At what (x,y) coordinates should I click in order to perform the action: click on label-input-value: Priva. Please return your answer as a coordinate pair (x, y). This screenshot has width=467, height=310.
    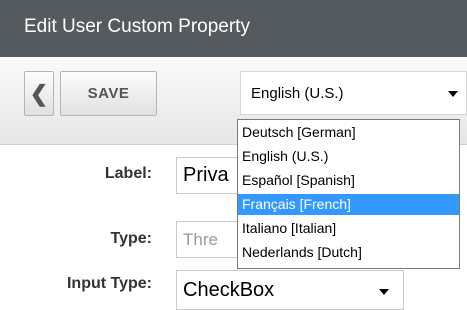
    Looking at the image, I should click on (206, 175).